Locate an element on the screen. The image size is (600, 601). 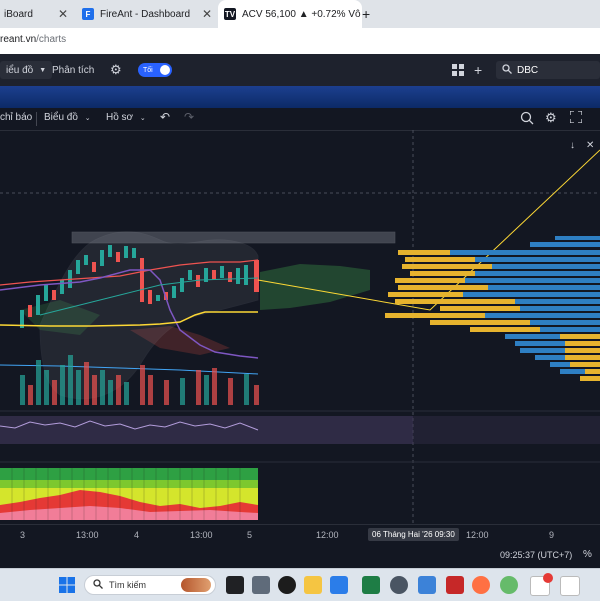
time-tick: 5 is located at coordinates (250, 535).